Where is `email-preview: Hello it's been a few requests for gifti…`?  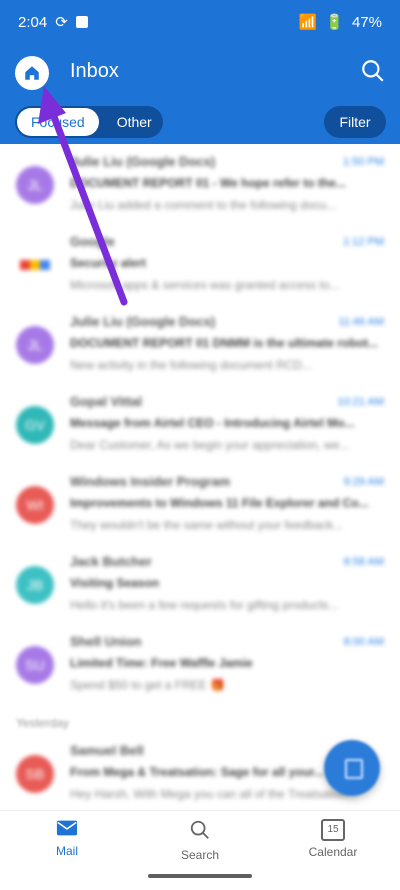
email-preview: Hello it's been a few requests for gifti… is located at coordinates (204, 605).